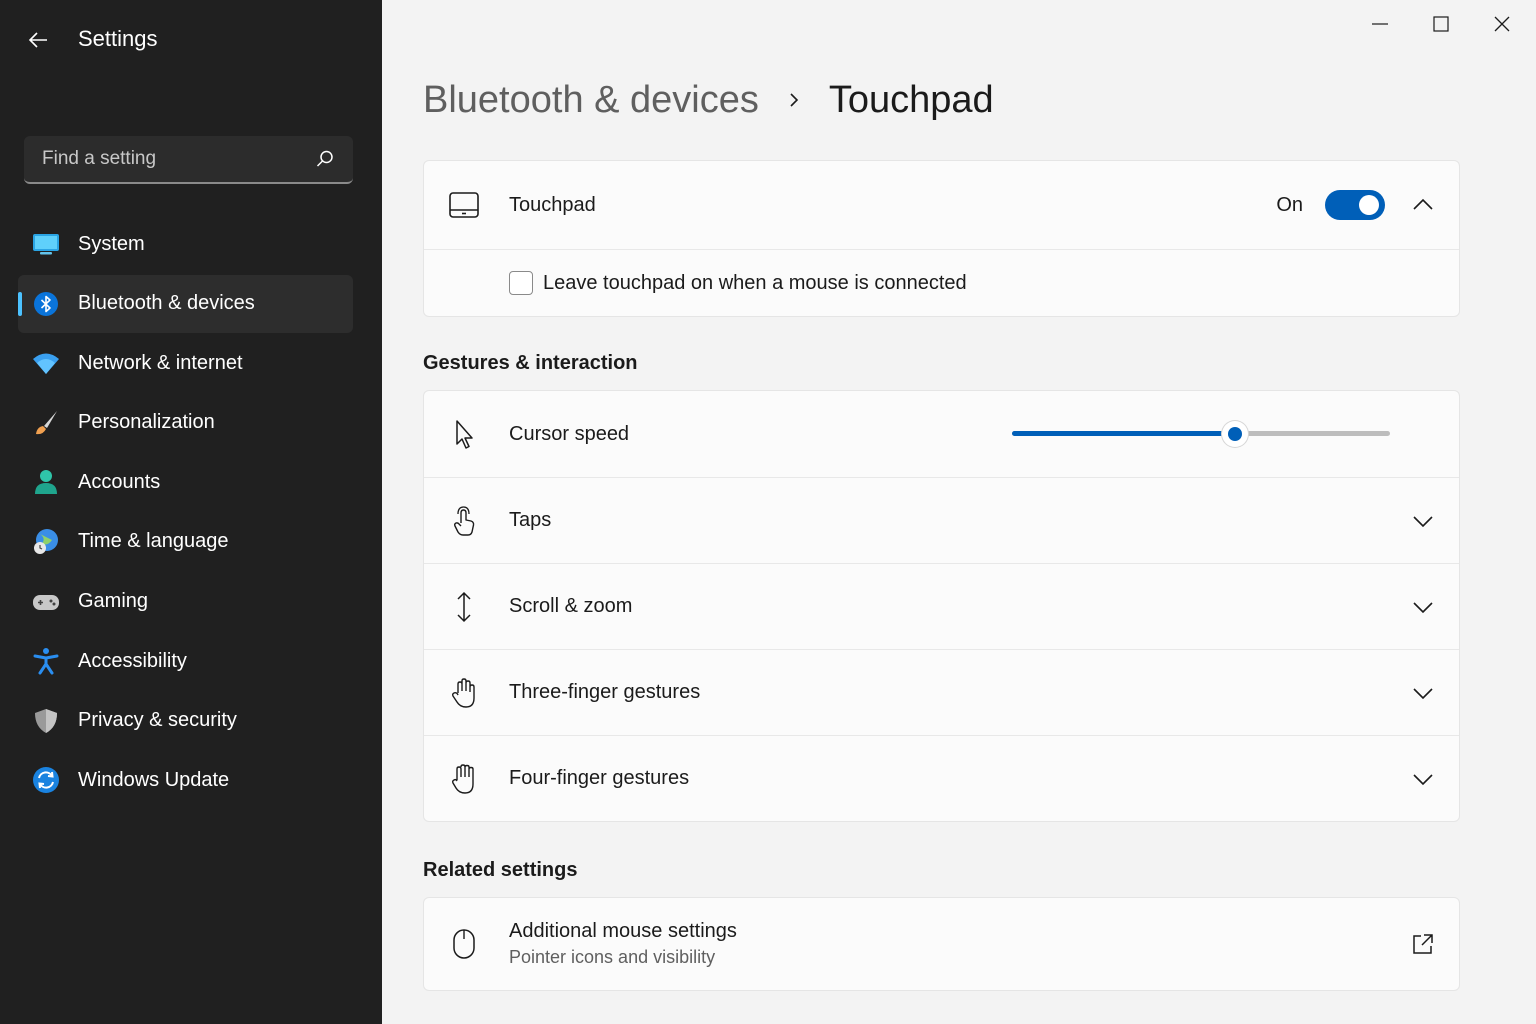 The image size is (1536, 1024). I want to click on sidebar-item-gaming: Gaming, so click(185, 602).